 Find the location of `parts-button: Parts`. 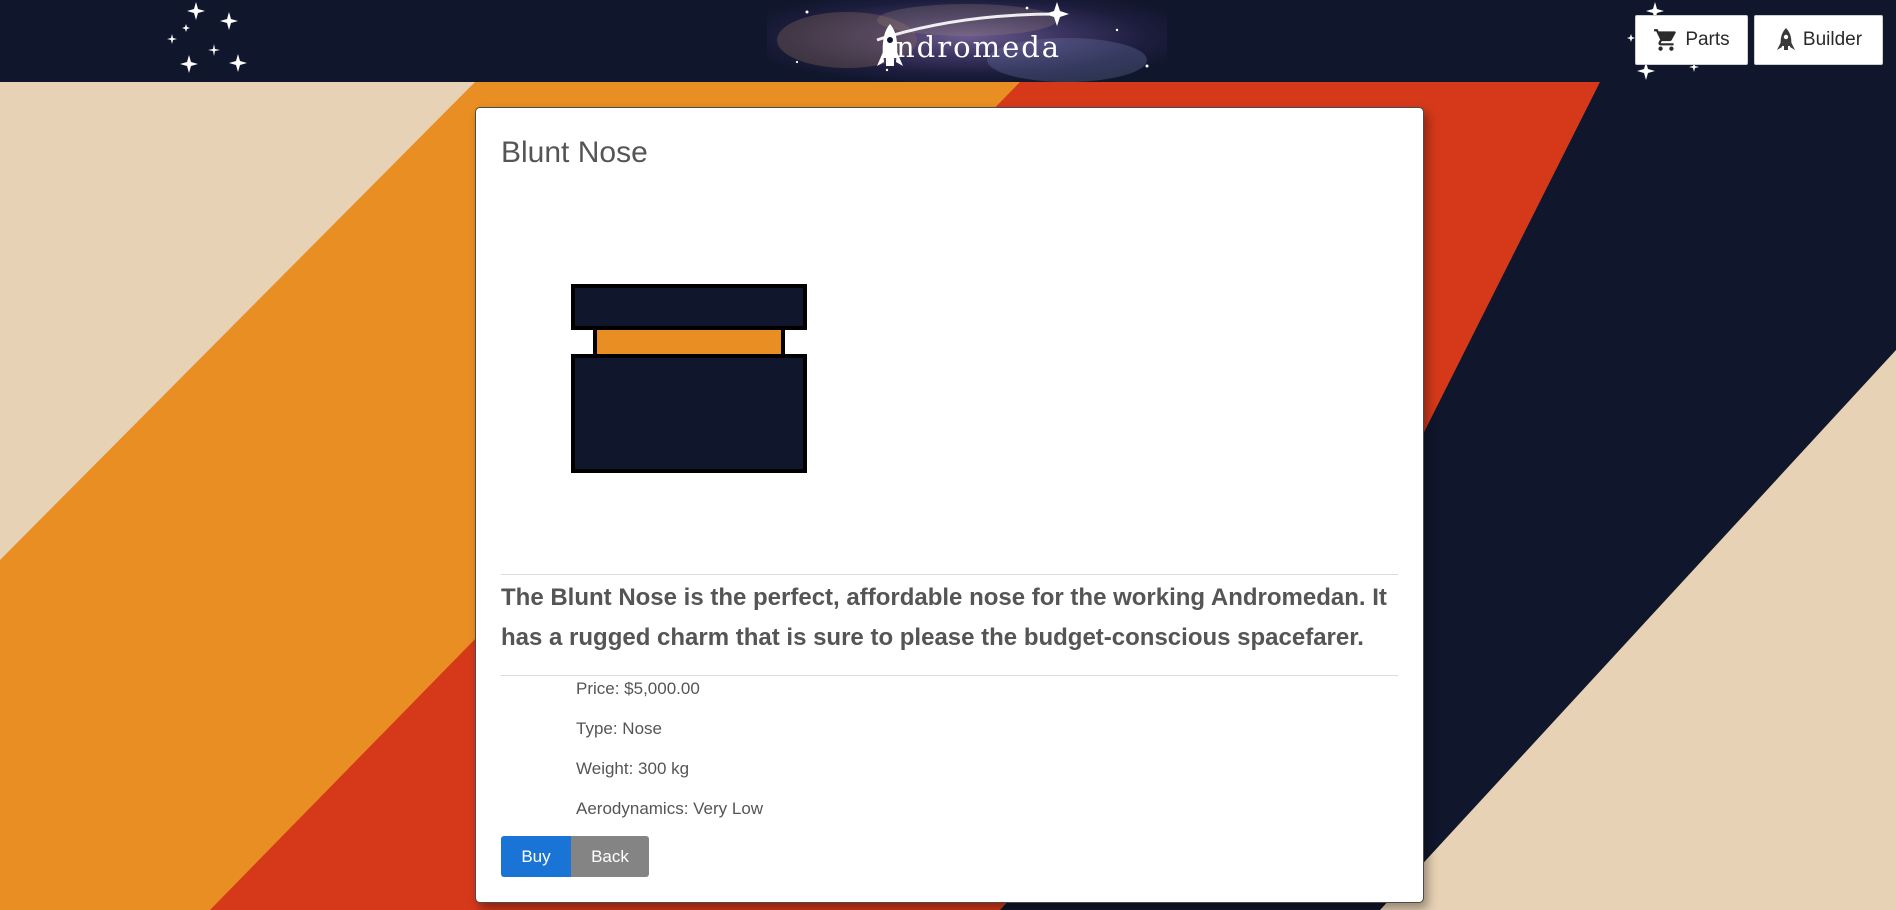

parts-button: Parts is located at coordinates (1691, 40).